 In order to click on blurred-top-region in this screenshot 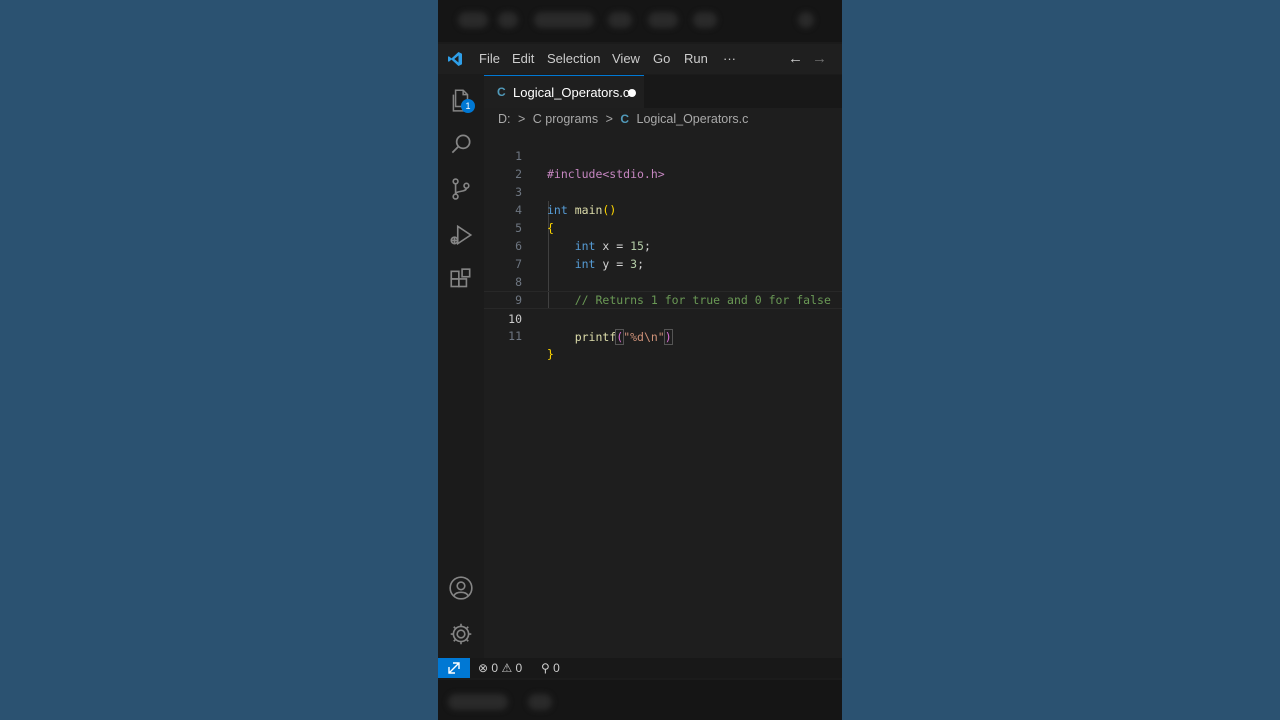, I will do `click(640, 21)`.